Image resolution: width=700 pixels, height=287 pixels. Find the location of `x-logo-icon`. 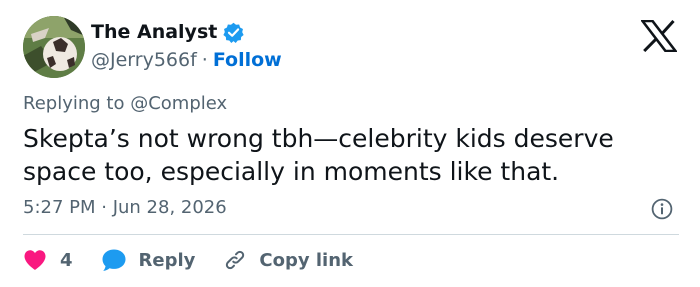

x-logo-icon is located at coordinates (659, 36).